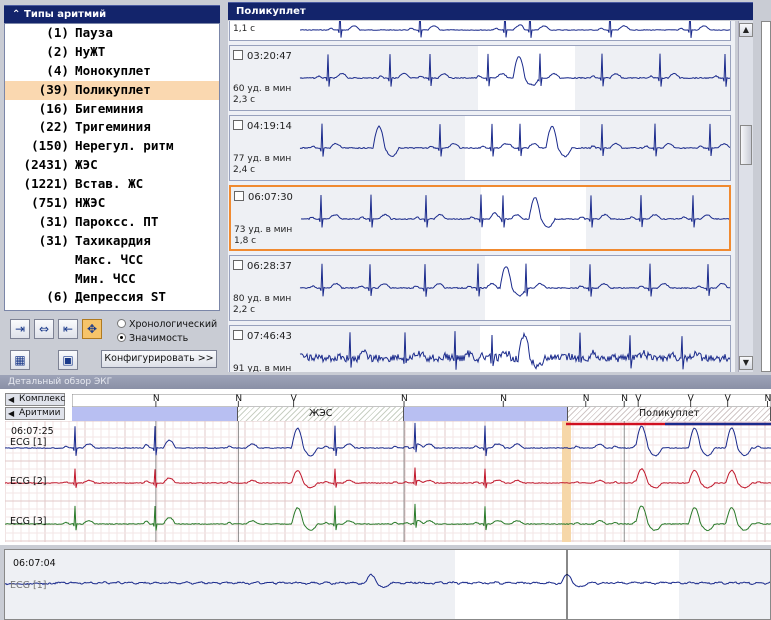 Image resolution: width=771 pixels, height=620 pixels. I want to click on strip-time: 04:19:14, so click(269, 126).